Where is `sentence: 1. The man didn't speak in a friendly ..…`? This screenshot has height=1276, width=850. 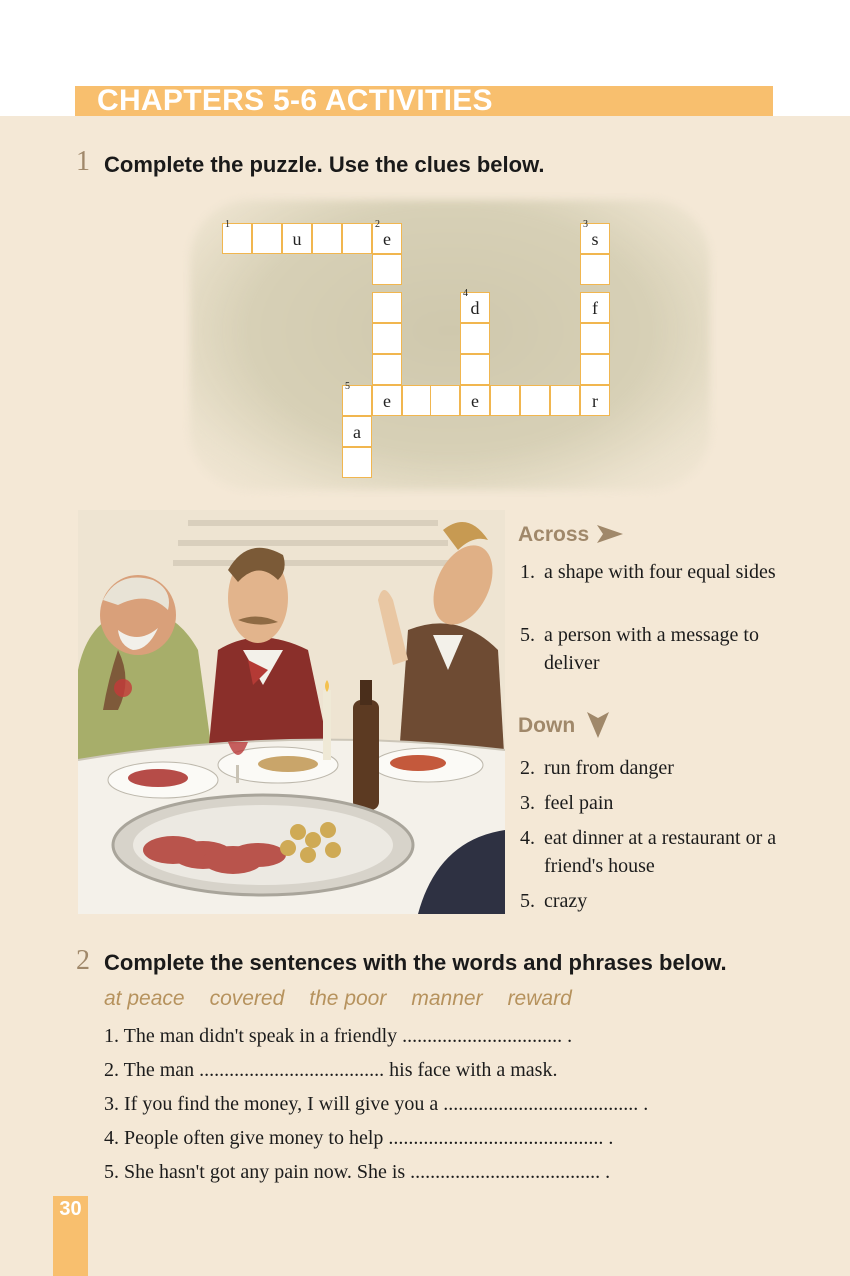
sentence: 1. The man didn't speak in a friendly ..… is located at coordinates (338, 1036).